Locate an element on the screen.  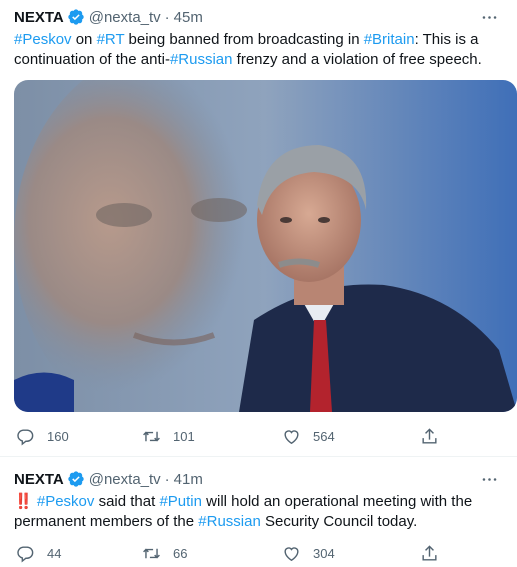
timestamp: 45m is located at coordinates (188, 17).